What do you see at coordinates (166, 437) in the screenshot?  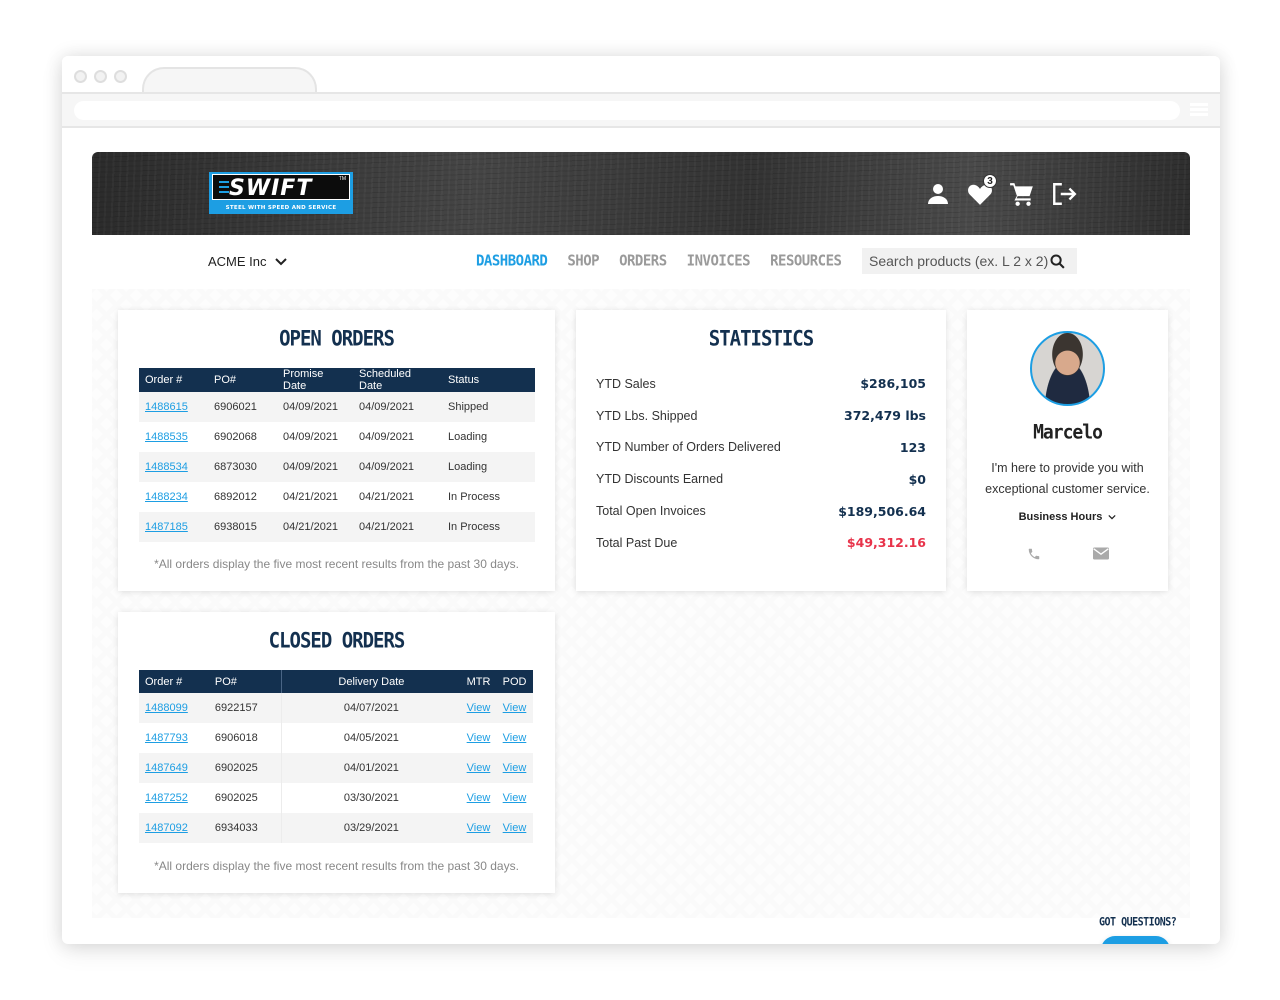 I see `order-number-link: 1488535` at bounding box center [166, 437].